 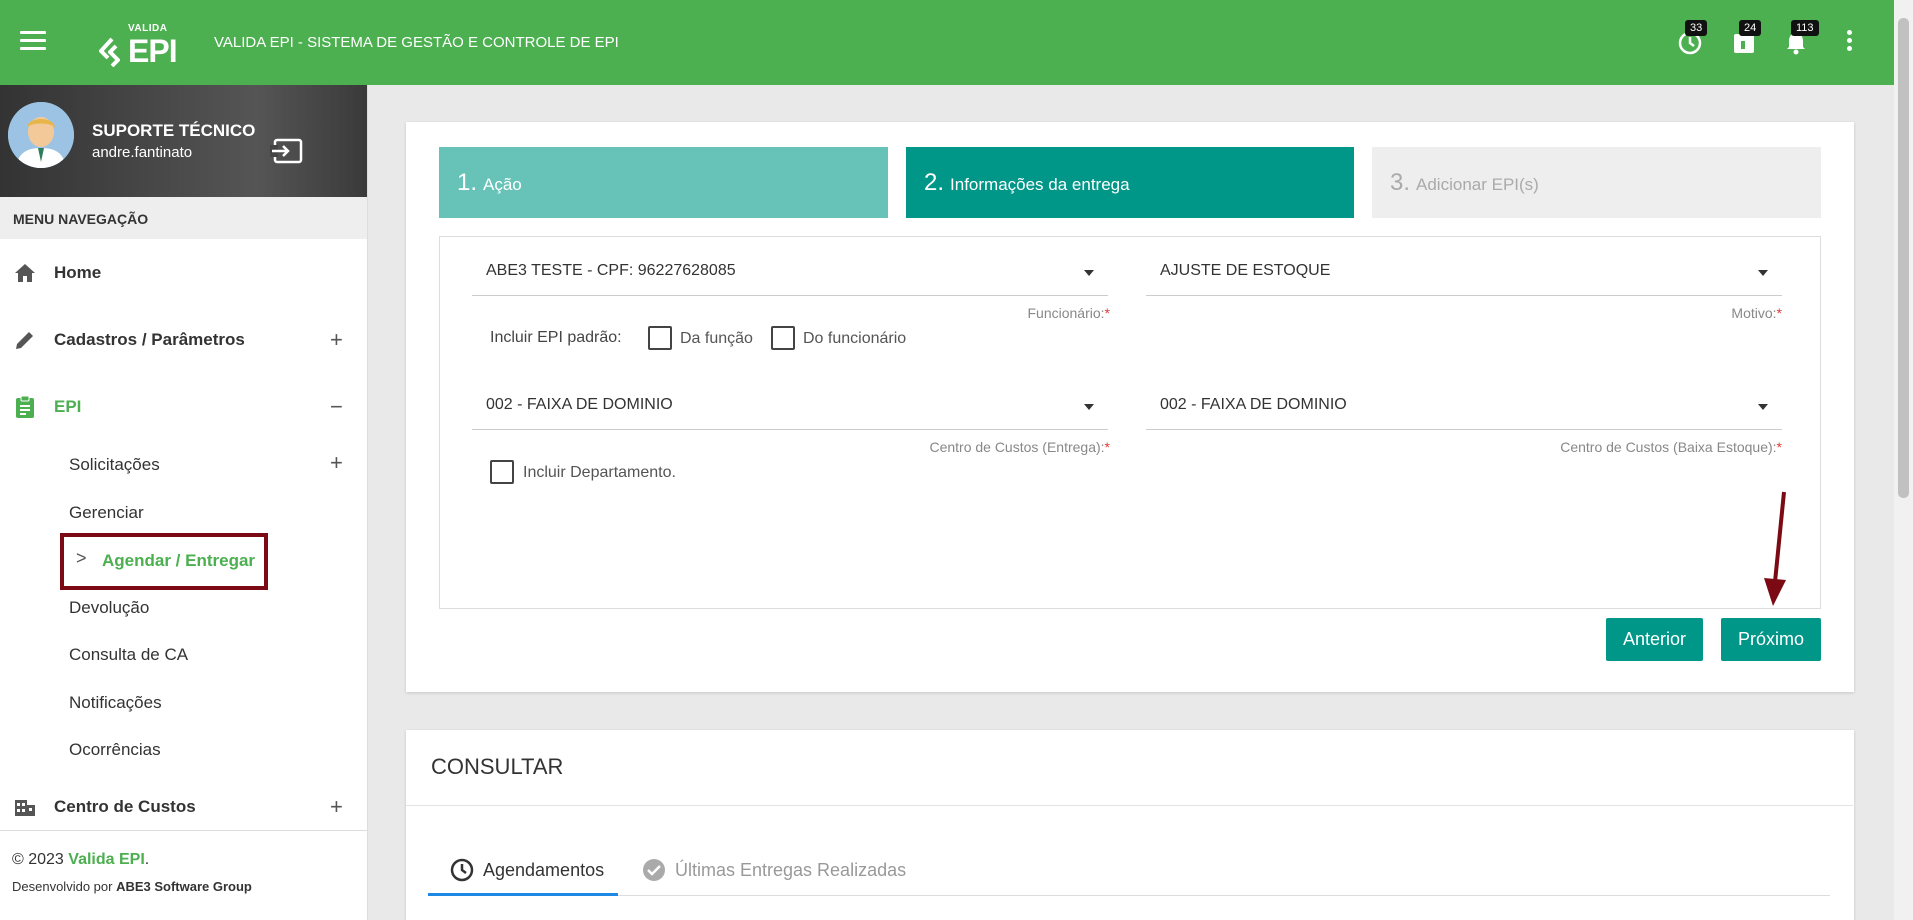 I want to click on step-2-informacoes: 2. Informações da entrega, so click(x=1130, y=182).